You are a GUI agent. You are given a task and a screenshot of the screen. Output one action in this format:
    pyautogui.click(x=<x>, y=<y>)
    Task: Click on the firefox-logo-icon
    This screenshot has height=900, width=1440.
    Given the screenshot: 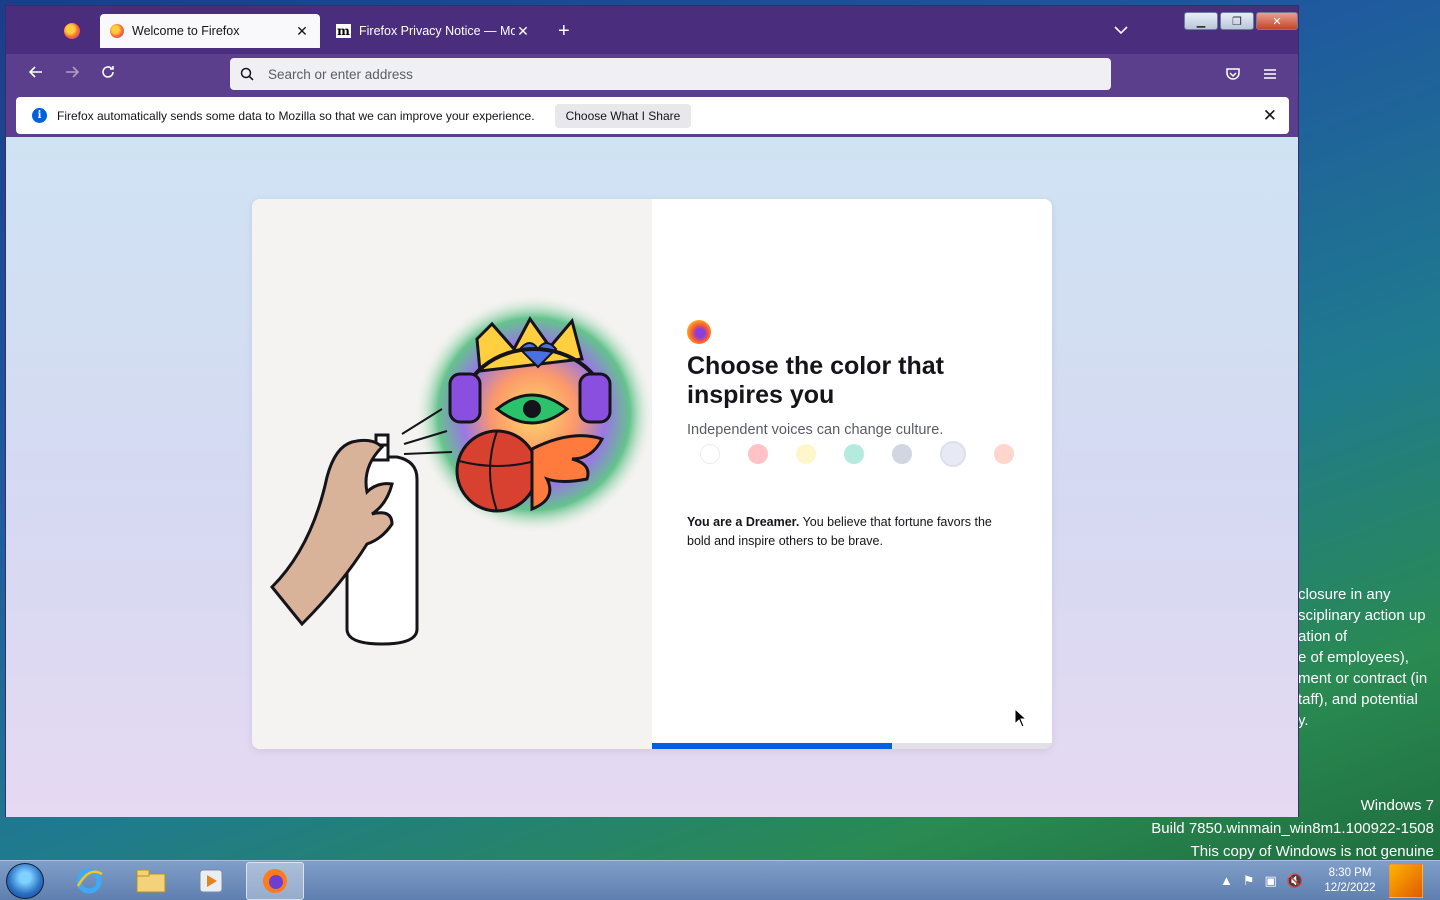 What is the action you would take?
    pyautogui.click(x=699, y=332)
    